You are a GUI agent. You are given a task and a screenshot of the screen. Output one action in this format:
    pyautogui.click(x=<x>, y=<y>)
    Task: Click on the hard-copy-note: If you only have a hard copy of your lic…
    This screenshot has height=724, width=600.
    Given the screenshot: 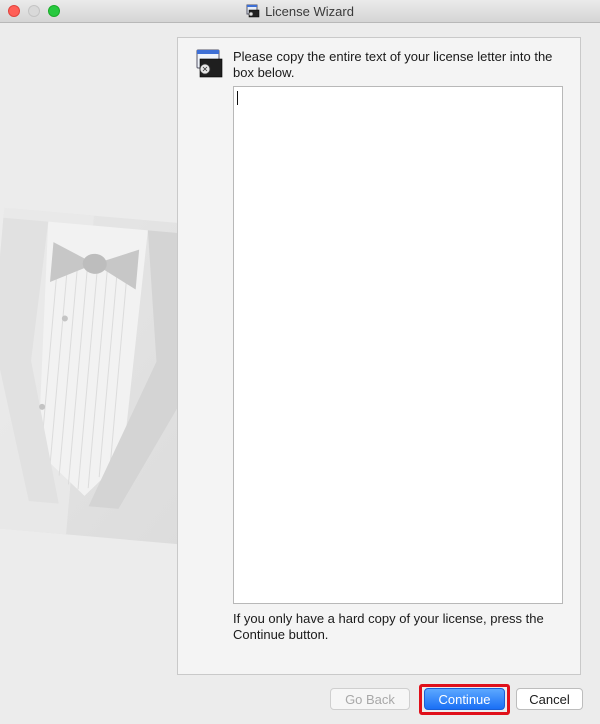 What is the action you would take?
    pyautogui.click(x=388, y=626)
    